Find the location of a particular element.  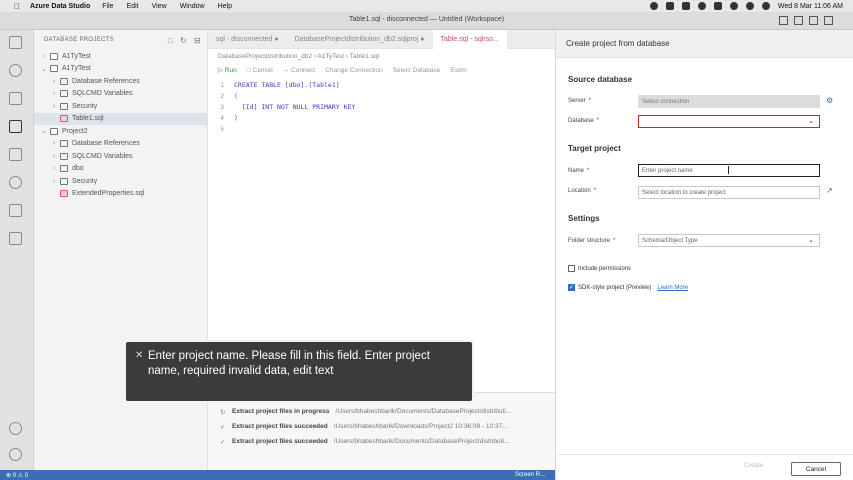

cancel-button: Cancel is located at coordinates (816, 469).